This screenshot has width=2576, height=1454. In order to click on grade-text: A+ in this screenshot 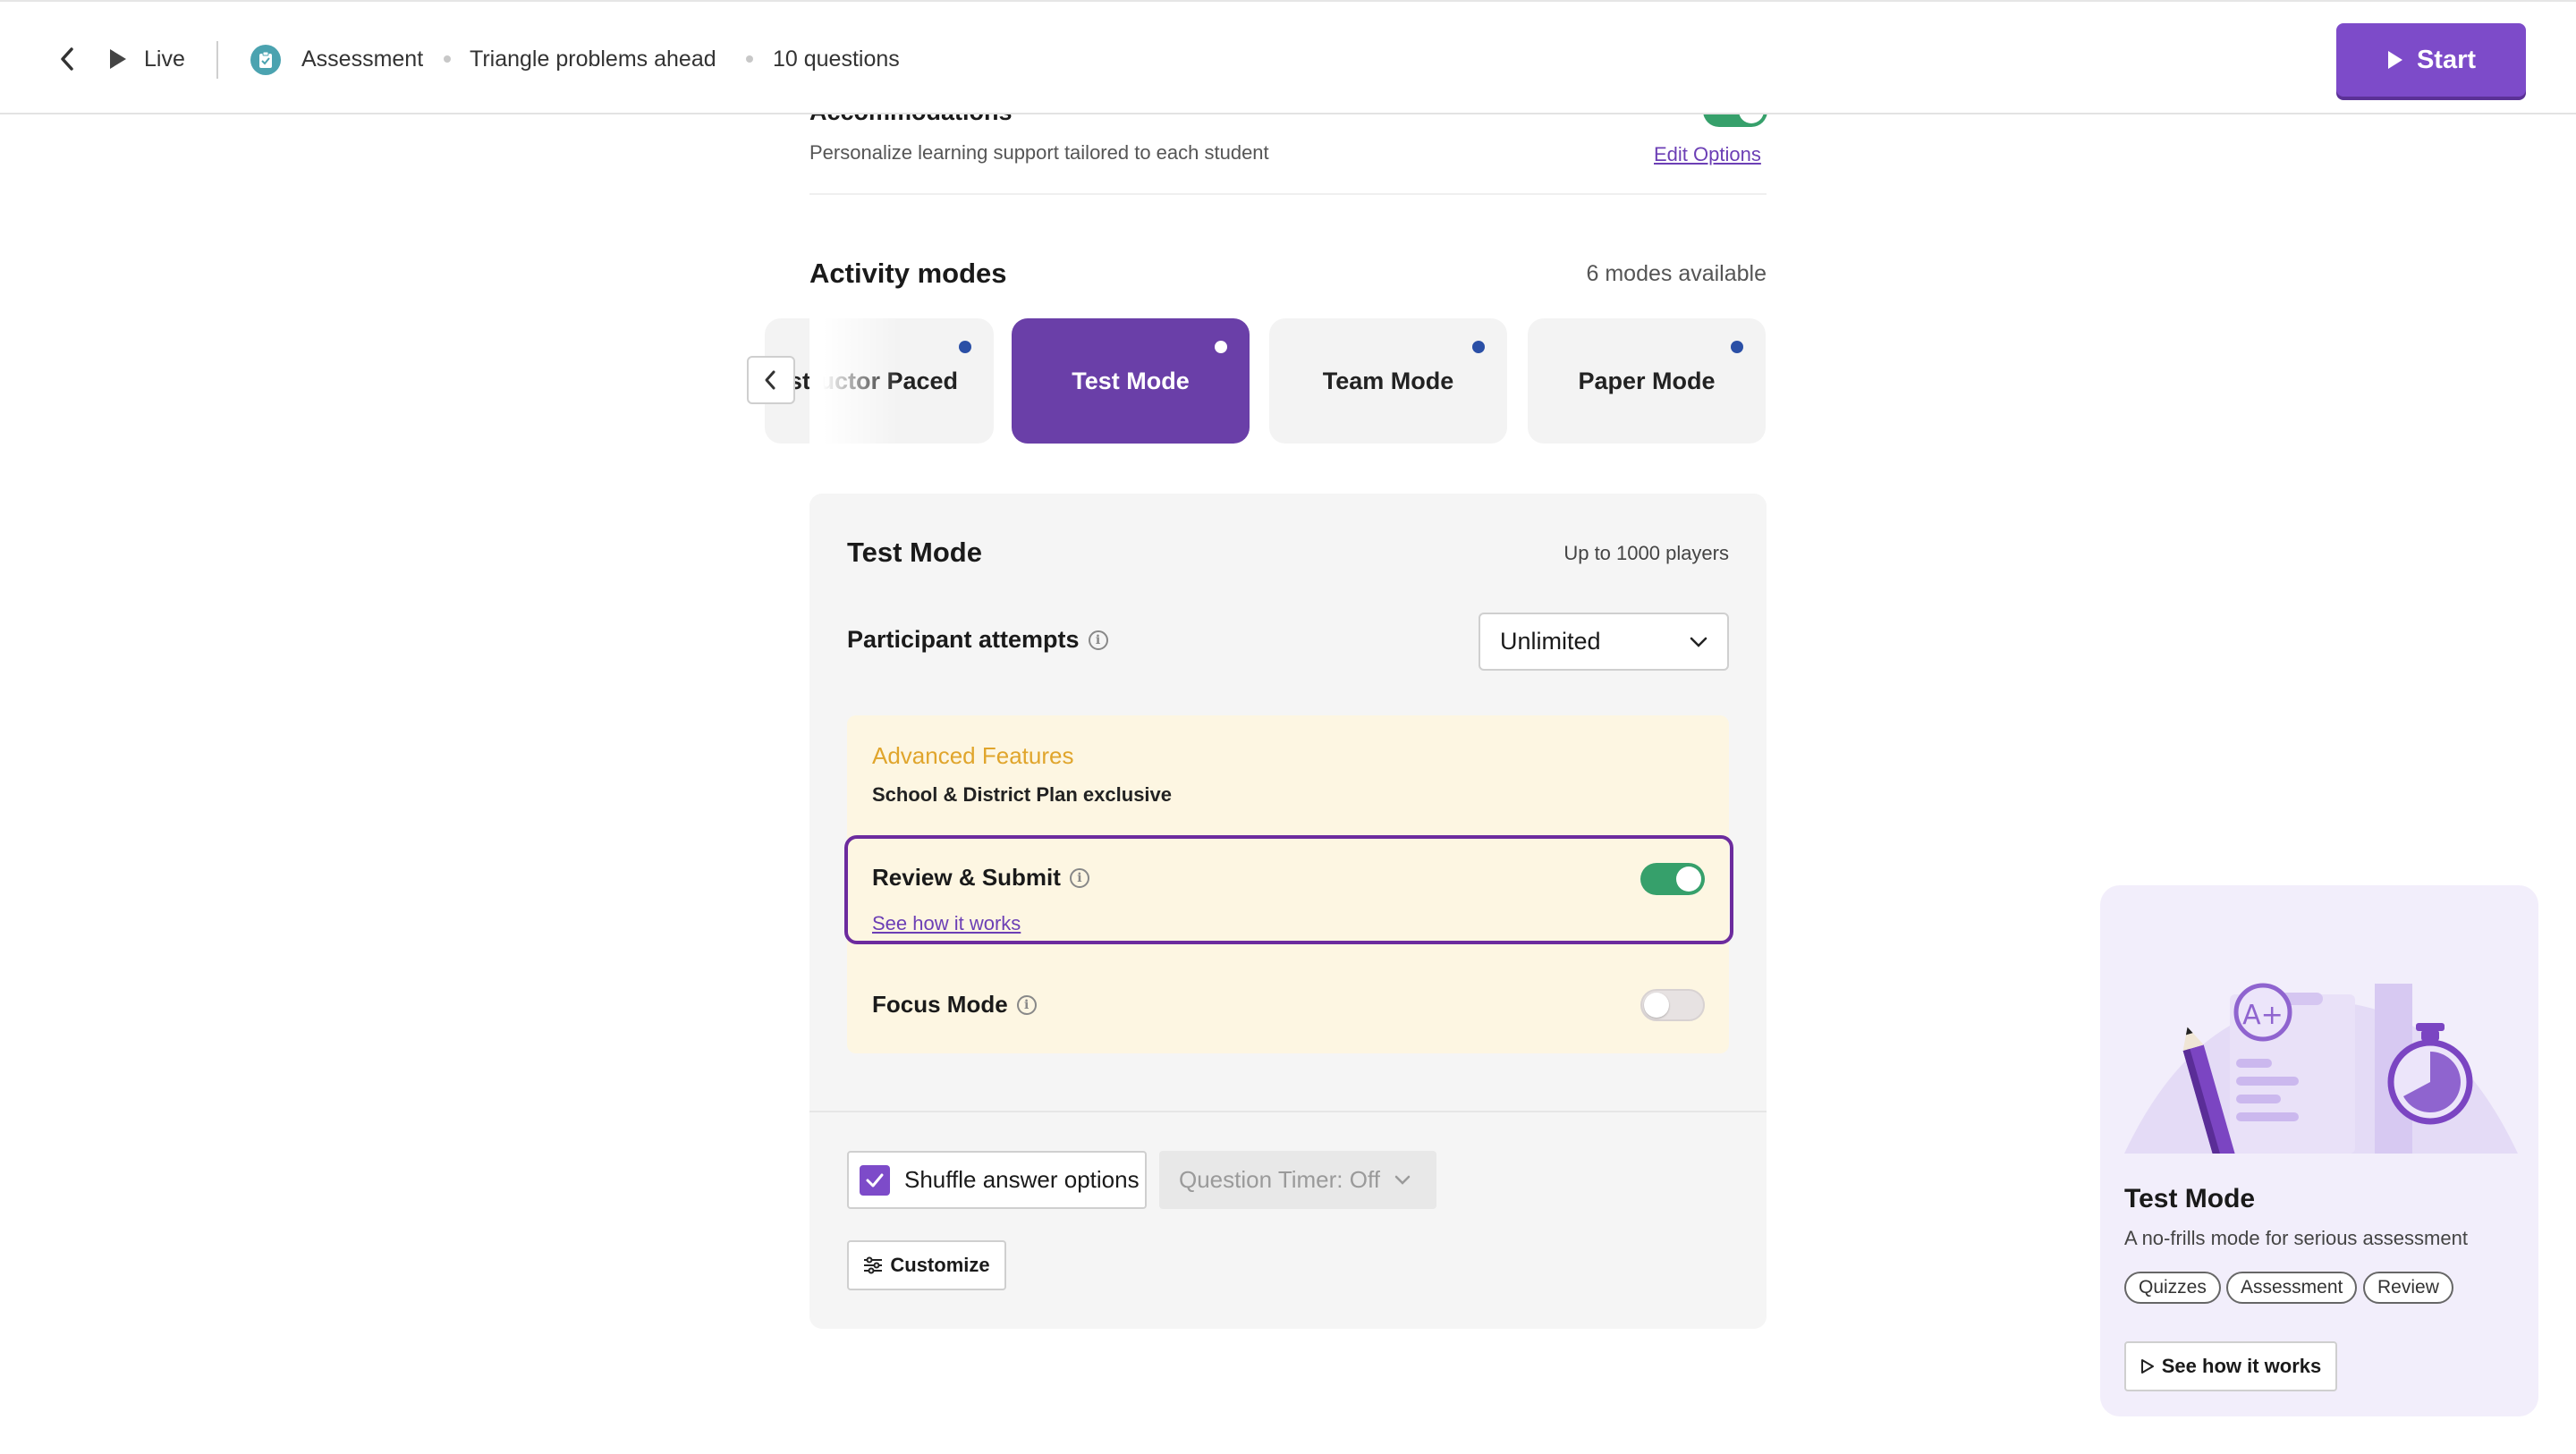, I will do `click(2263, 1015)`.